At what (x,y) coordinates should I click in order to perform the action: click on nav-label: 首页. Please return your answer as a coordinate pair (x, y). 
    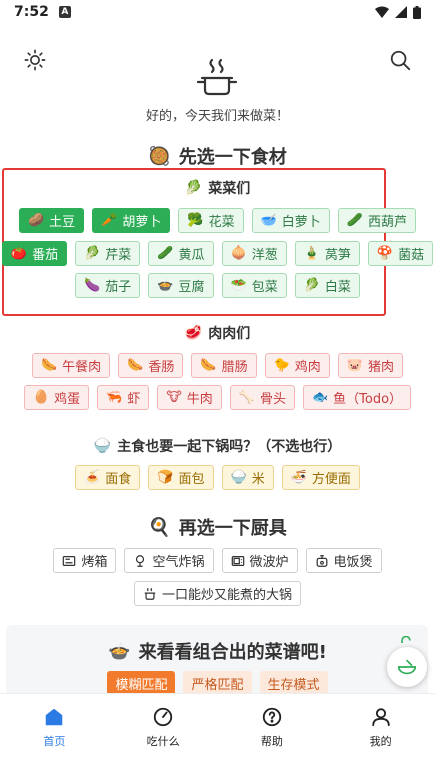
    Looking at the image, I should click on (54, 741).